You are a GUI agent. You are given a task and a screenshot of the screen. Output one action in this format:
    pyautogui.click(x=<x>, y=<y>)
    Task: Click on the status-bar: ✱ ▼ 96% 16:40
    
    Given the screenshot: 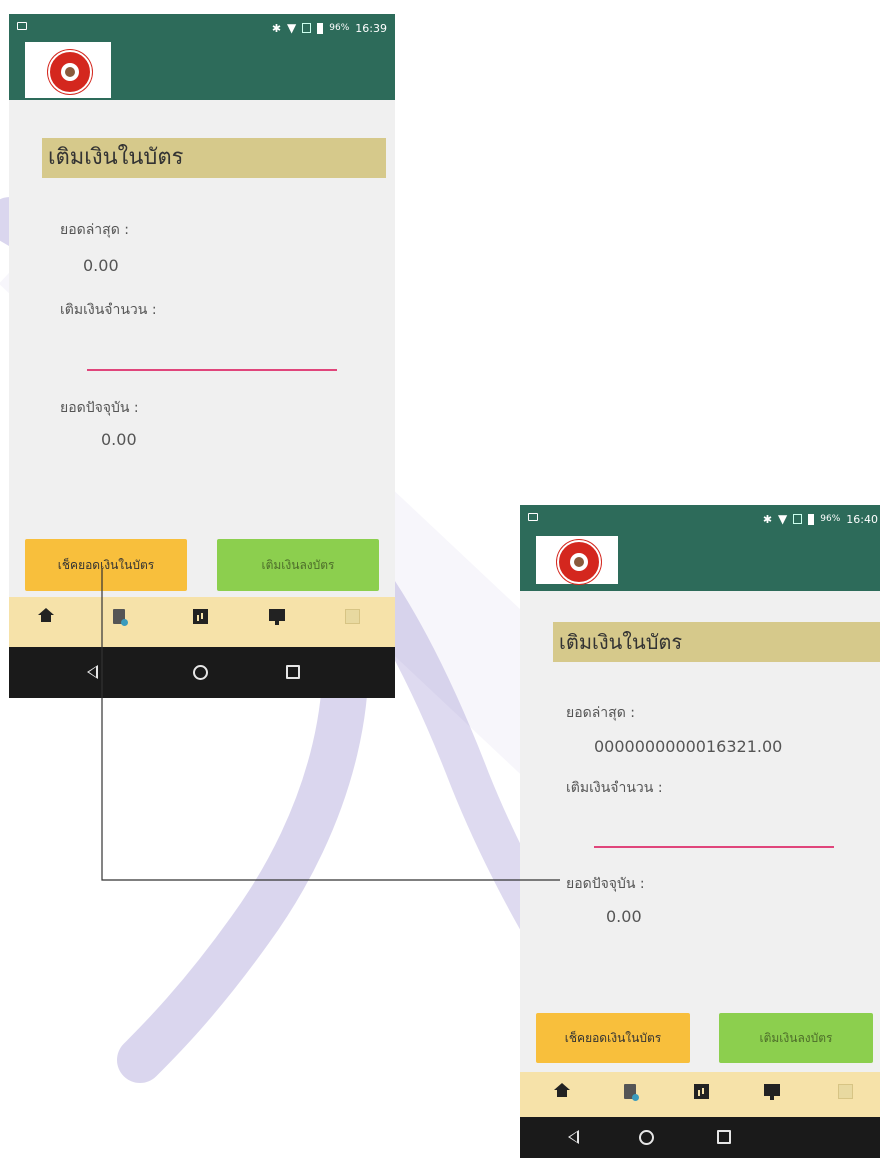 What is the action you would take?
    pyautogui.click(x=700, y=519)
    